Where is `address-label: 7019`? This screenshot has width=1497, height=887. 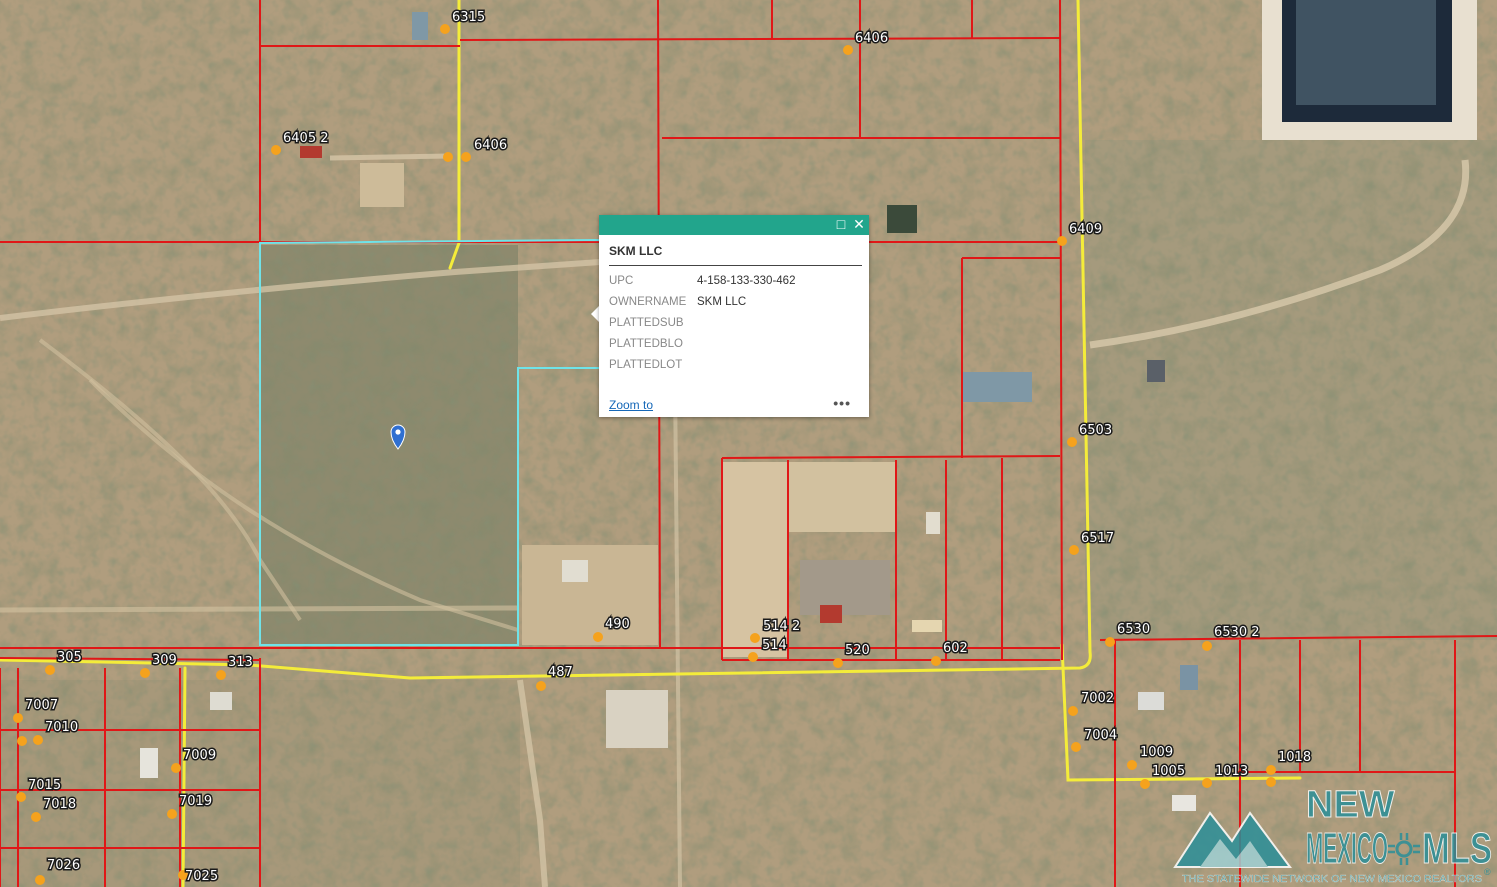 address-label: 7019 is located at coordinates (195, 801).